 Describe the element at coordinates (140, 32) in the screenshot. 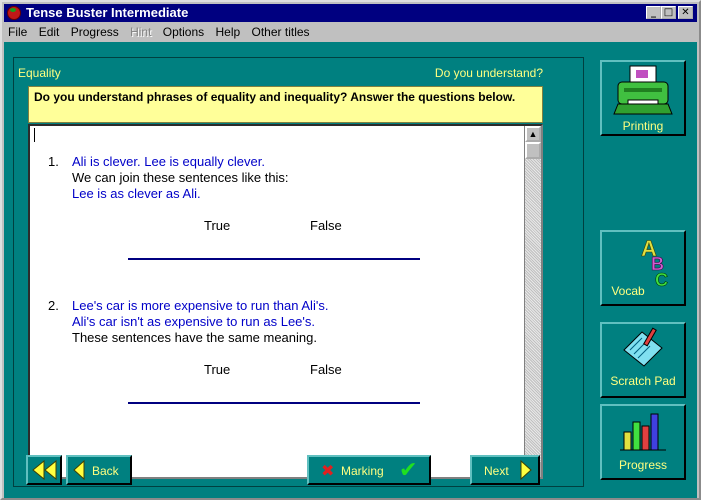

I see `menu-hint: Hint` at that location.